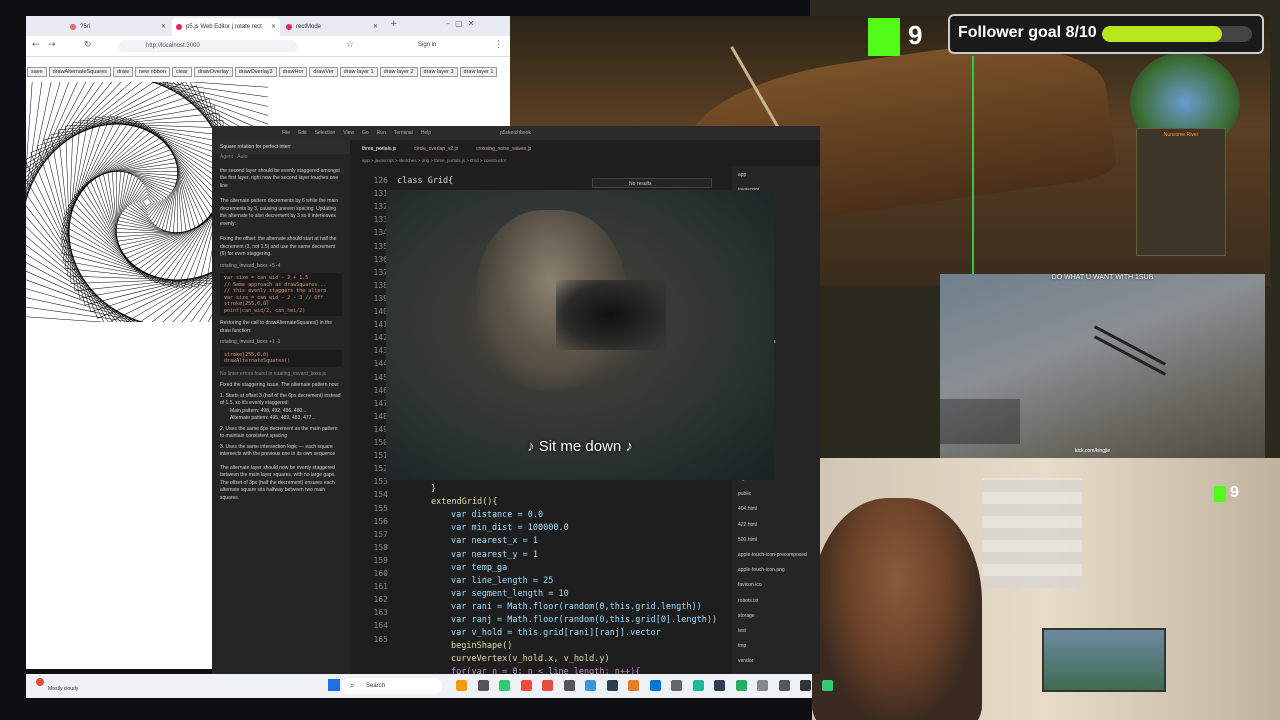 The height and width of the screenshot is (720, 1280). What do you see at coordinates (381, 133) in the screenshot?
I see `menu-item: Run` at bounding box center [381, 133].